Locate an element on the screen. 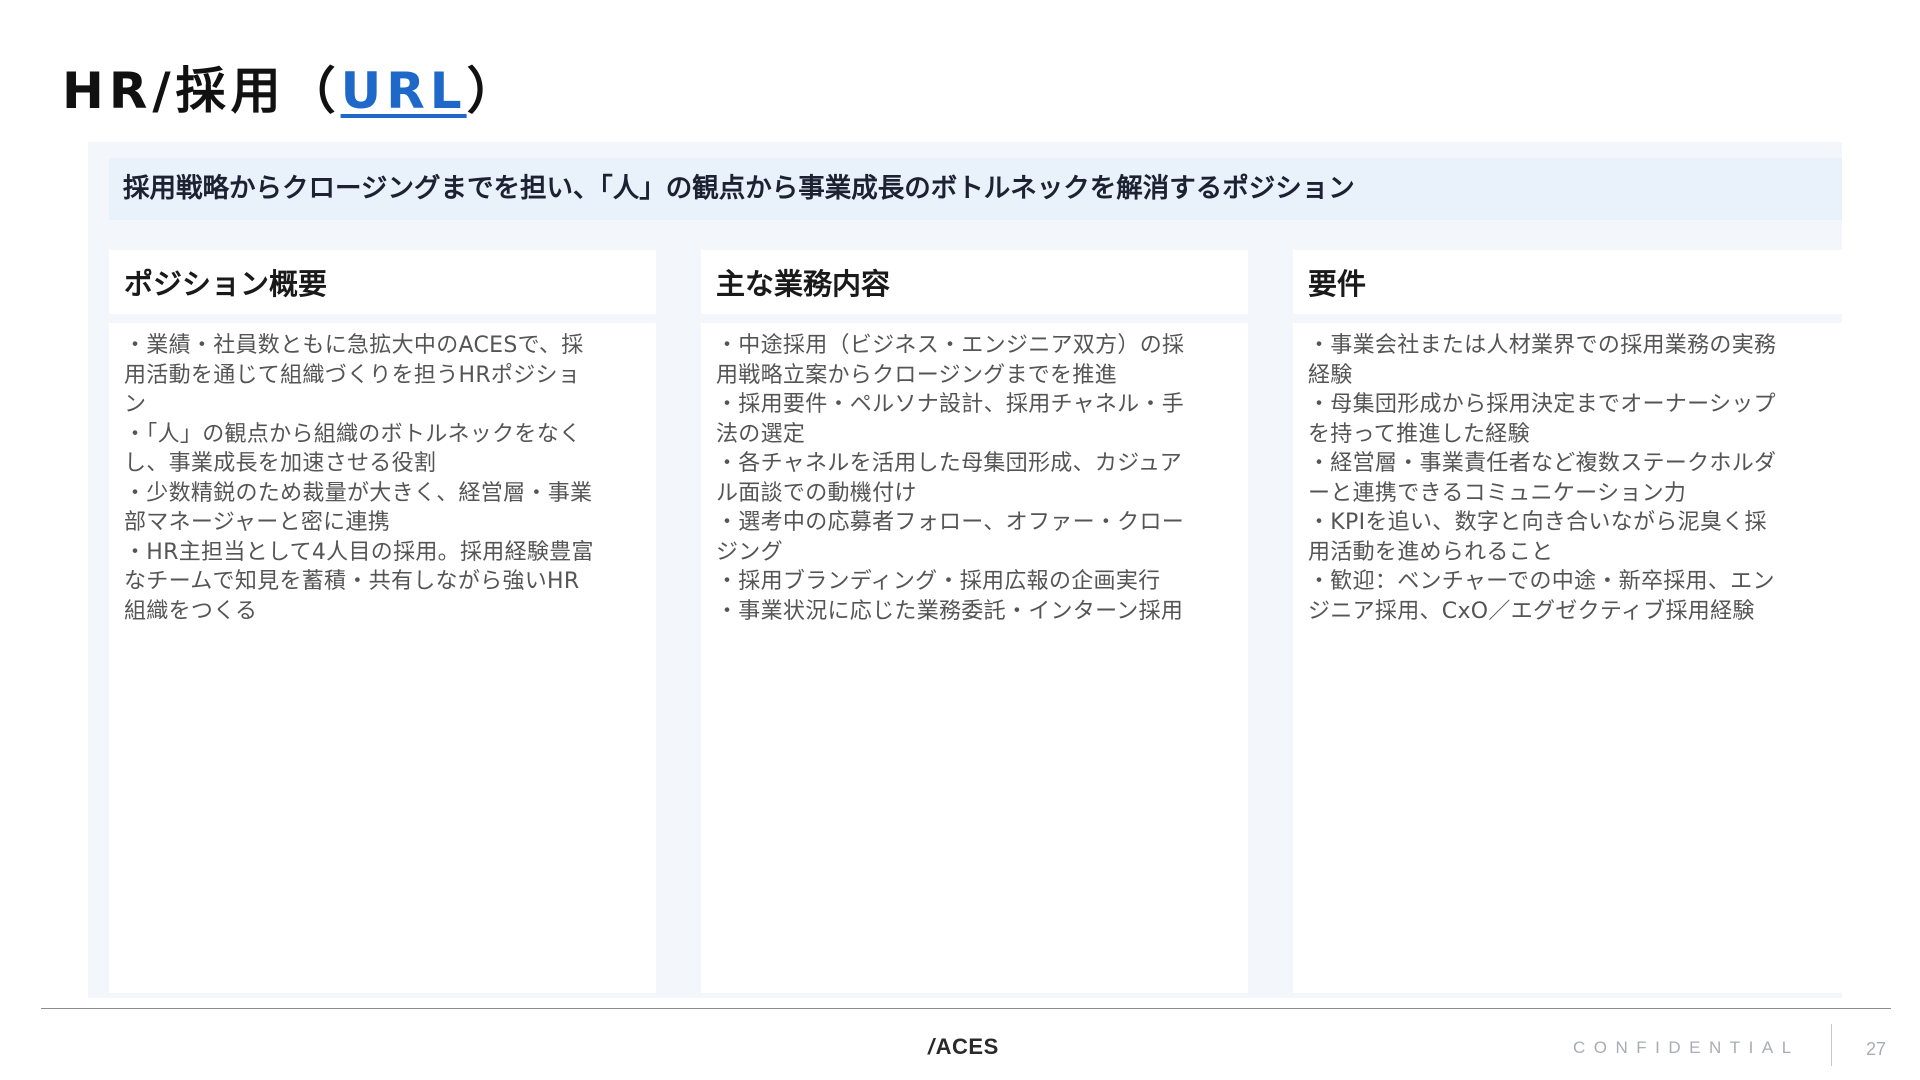  text-line: ・「人」の観点から組織のボトルネックをなく is located at coordinates (353, 434).